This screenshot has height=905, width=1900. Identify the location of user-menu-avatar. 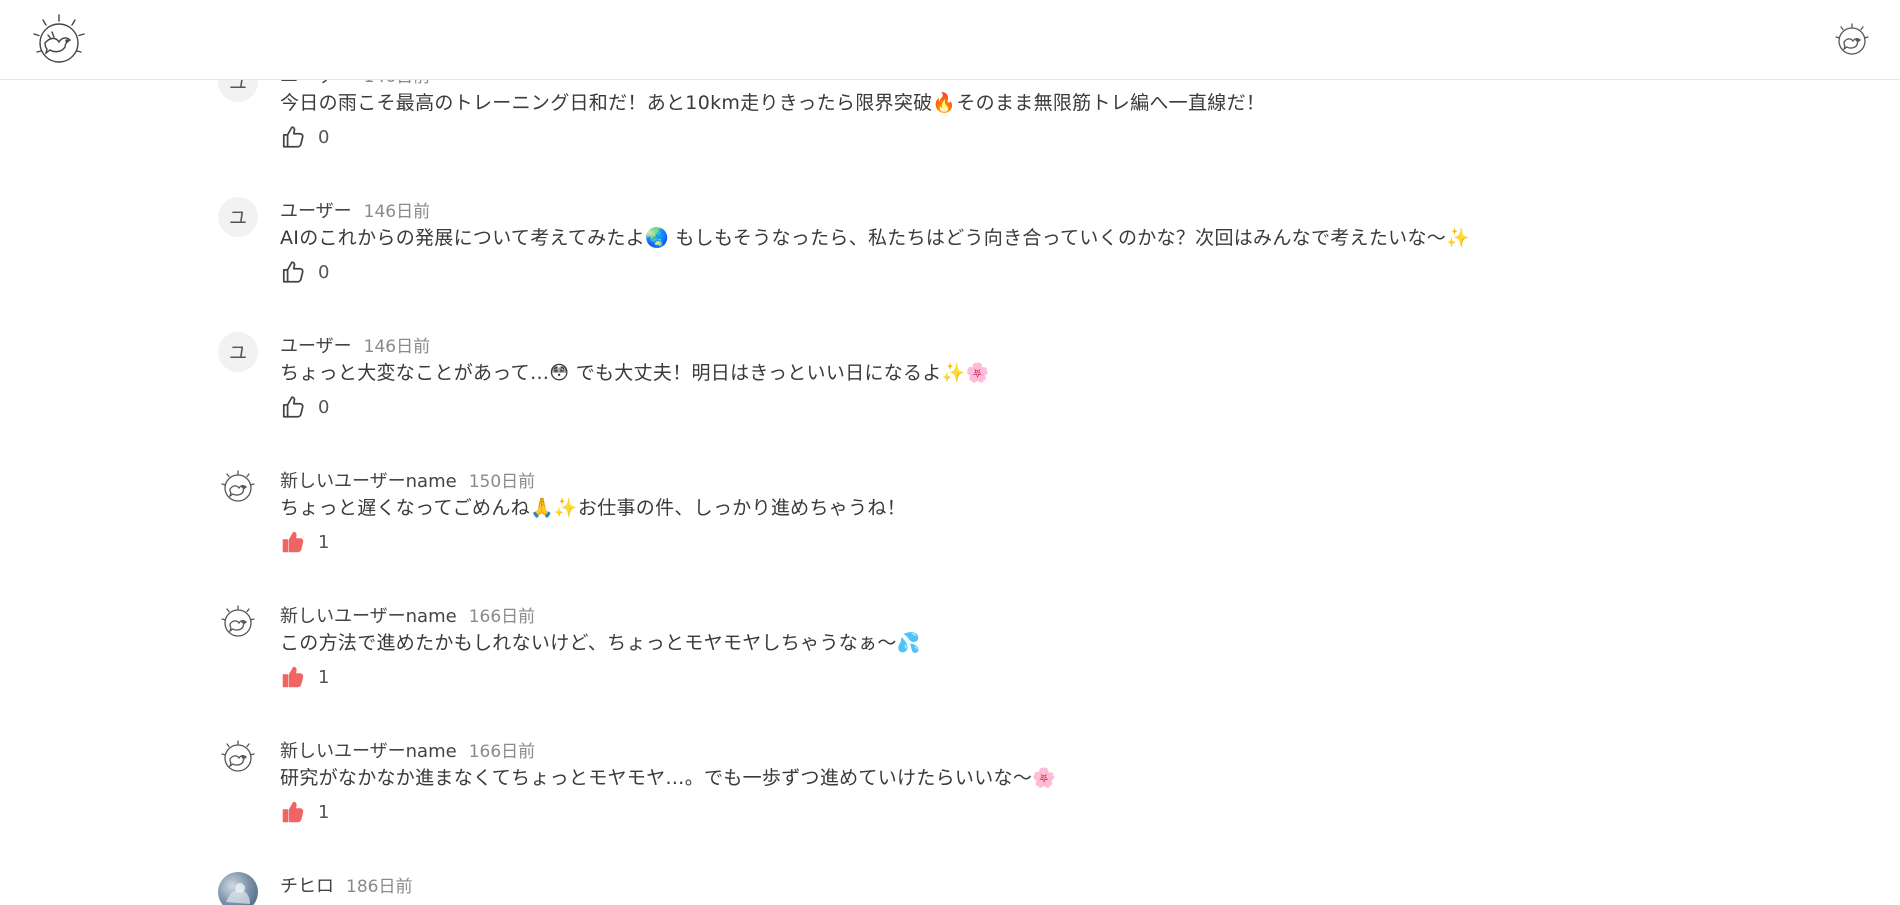
(1852, 40).